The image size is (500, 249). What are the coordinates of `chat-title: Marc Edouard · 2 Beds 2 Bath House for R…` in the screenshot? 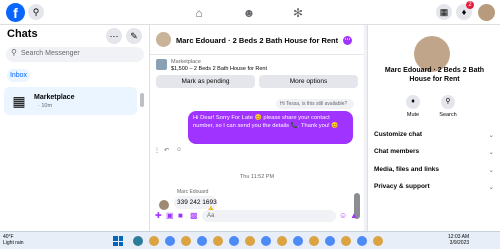 It's located at (257, 40).